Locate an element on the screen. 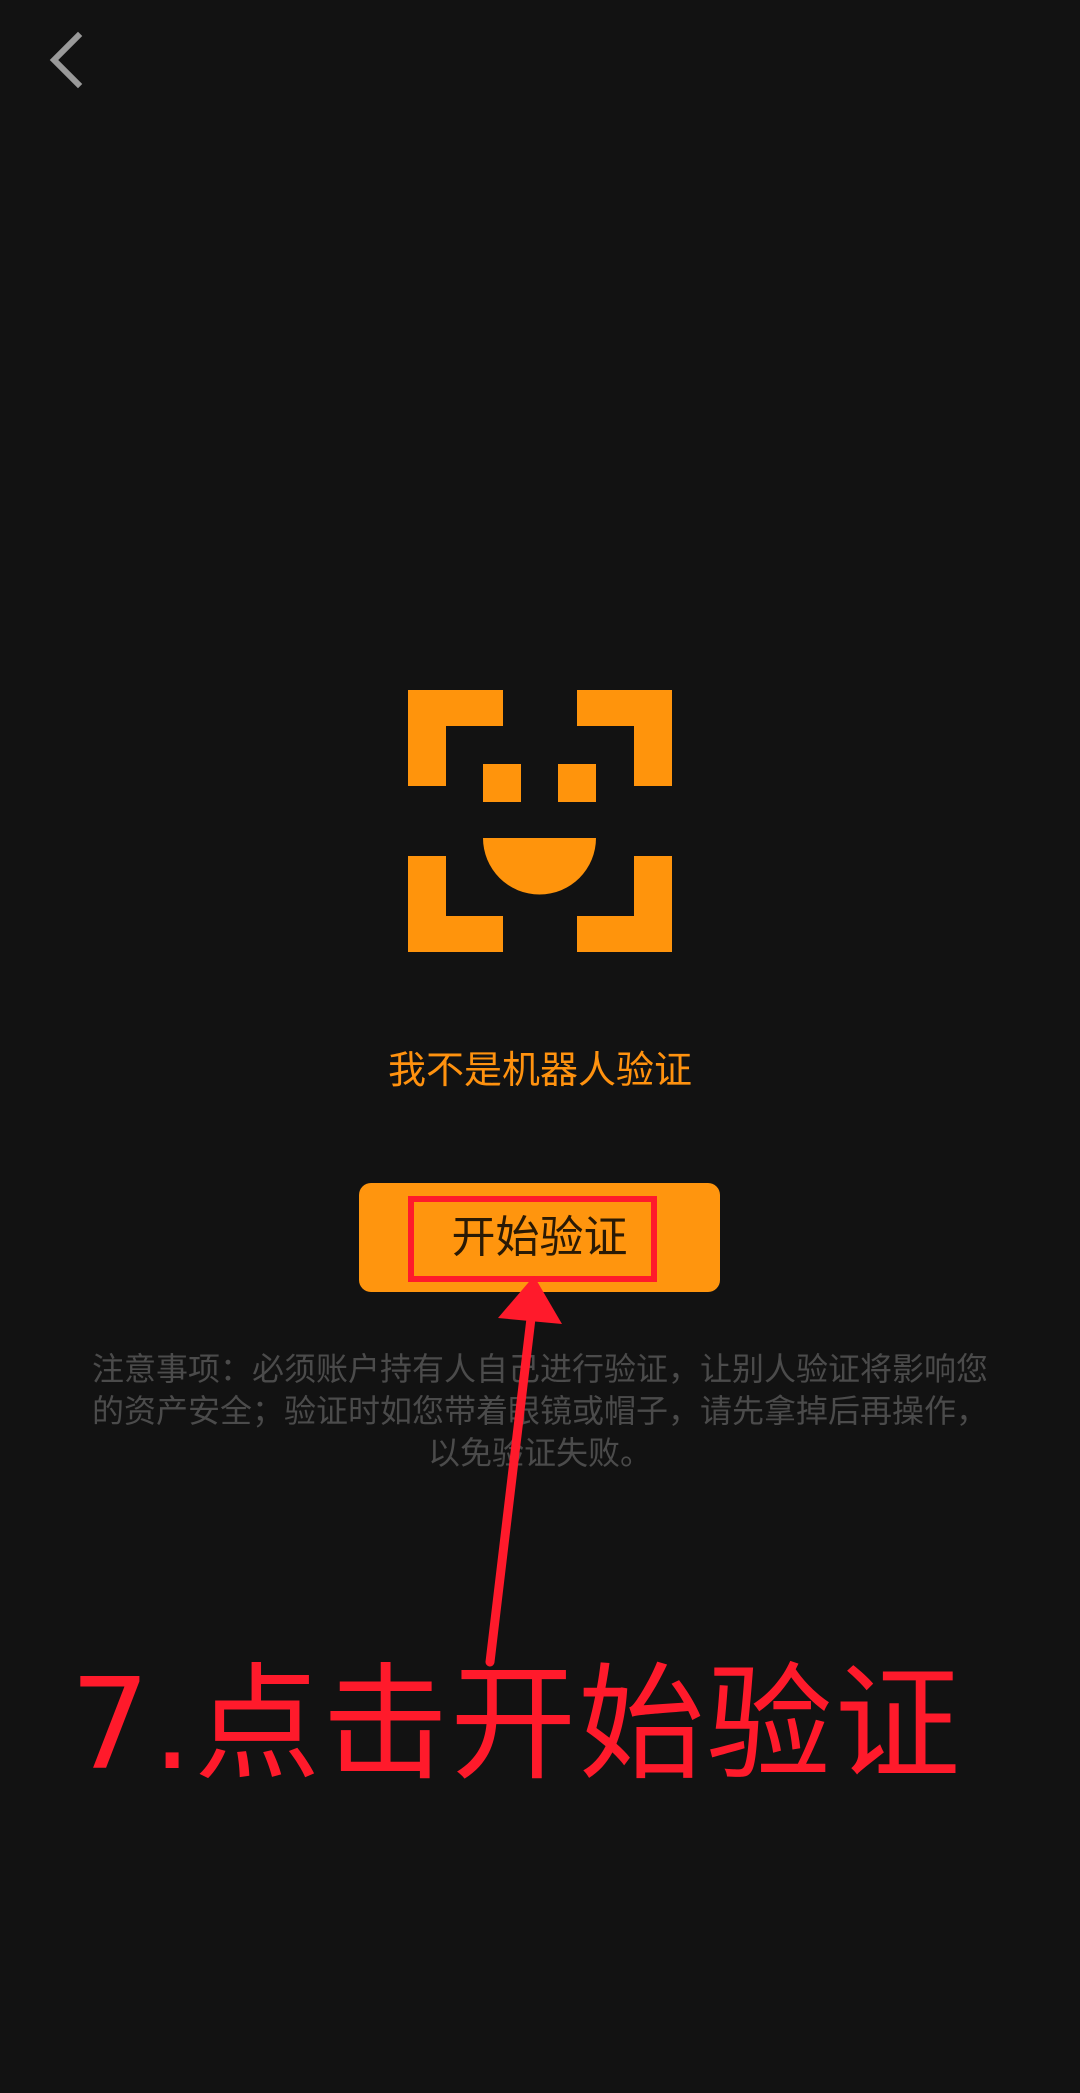 This screenshot has width=1080, height=2093. chevron-left-icon is located at coordinates (70, 60).